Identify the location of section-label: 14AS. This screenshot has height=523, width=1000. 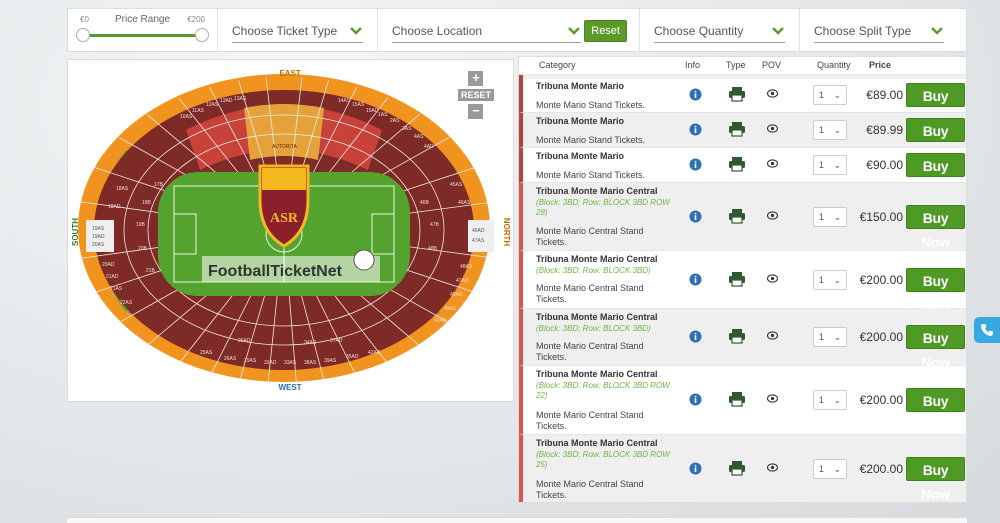
(344, 101).